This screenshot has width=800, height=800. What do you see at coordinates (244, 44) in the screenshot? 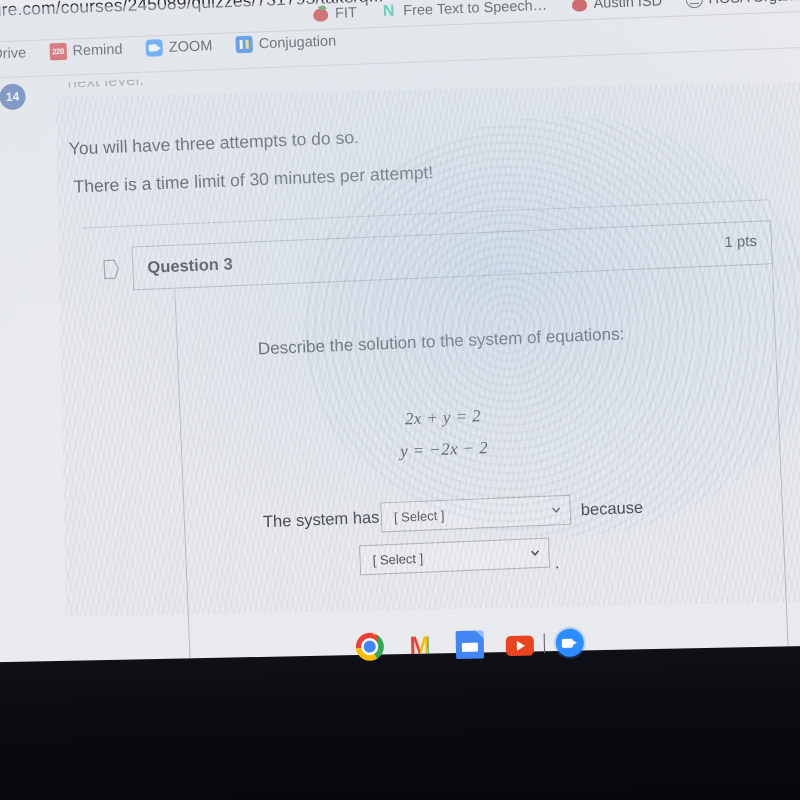
I see `conjugation-icon` at bounding box center [244, 44].